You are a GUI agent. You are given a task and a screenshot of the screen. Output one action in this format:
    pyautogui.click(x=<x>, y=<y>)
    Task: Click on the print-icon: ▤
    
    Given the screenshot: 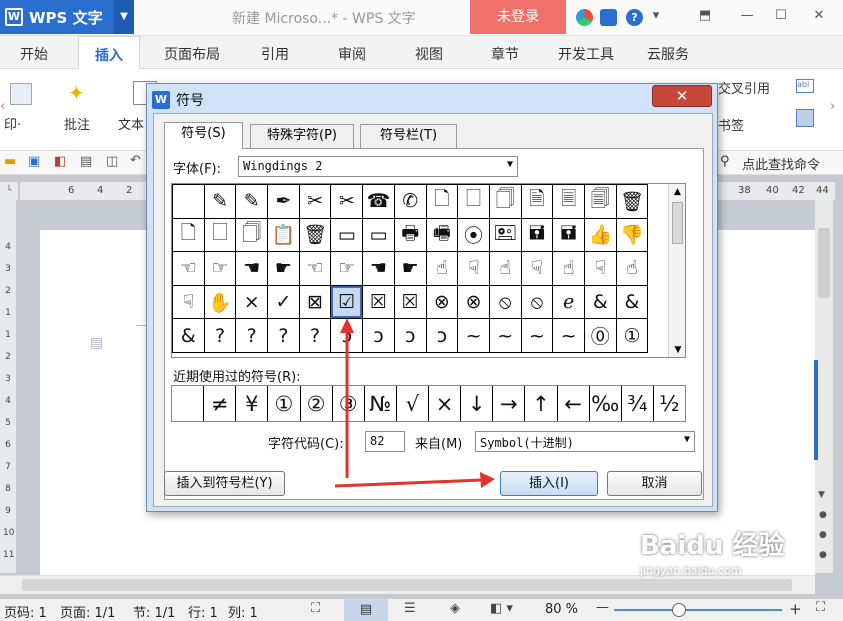 What is the action you would take?
    pyautogui.click(x=86, y=161)
    